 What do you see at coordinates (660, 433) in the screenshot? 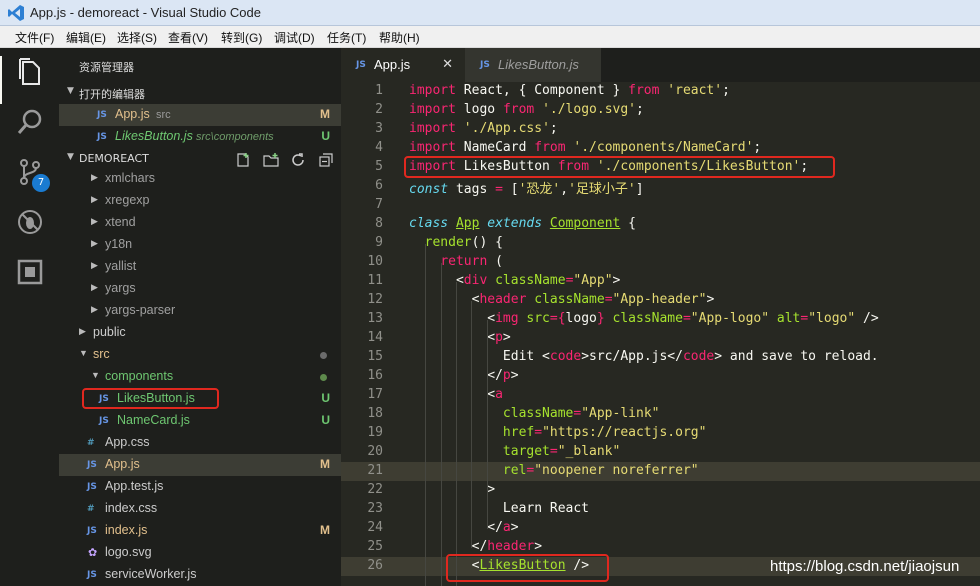
I see `code-line: 19 href="https://reactjs.org"` at bounding box center [660, 433].